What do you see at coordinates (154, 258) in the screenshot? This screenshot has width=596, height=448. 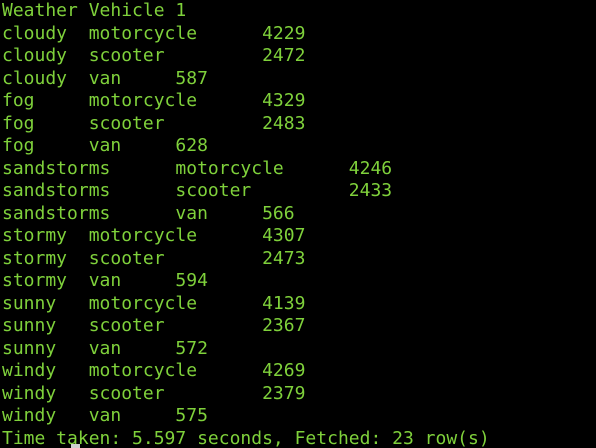 I see `result-row: stormy scooter 2473` at bounding box center [154, 258].